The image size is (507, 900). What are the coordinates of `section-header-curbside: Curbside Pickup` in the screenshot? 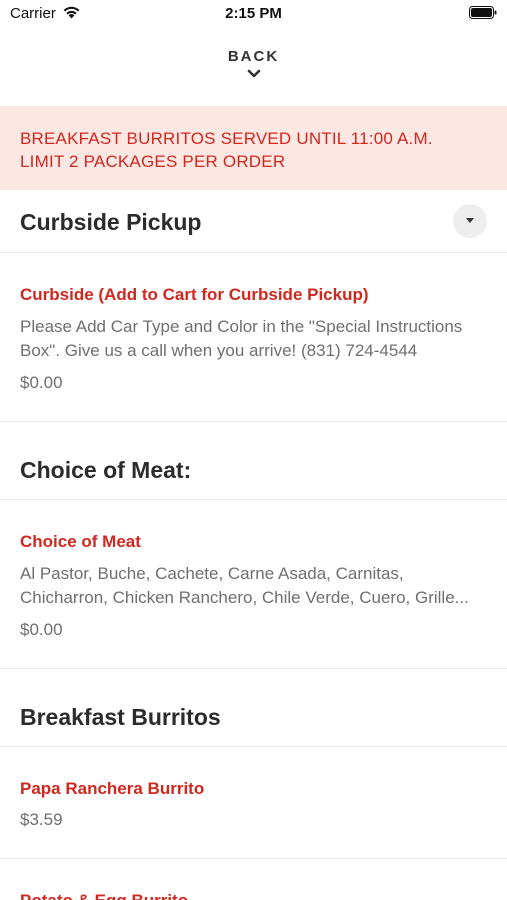 It's located at (253, 221).